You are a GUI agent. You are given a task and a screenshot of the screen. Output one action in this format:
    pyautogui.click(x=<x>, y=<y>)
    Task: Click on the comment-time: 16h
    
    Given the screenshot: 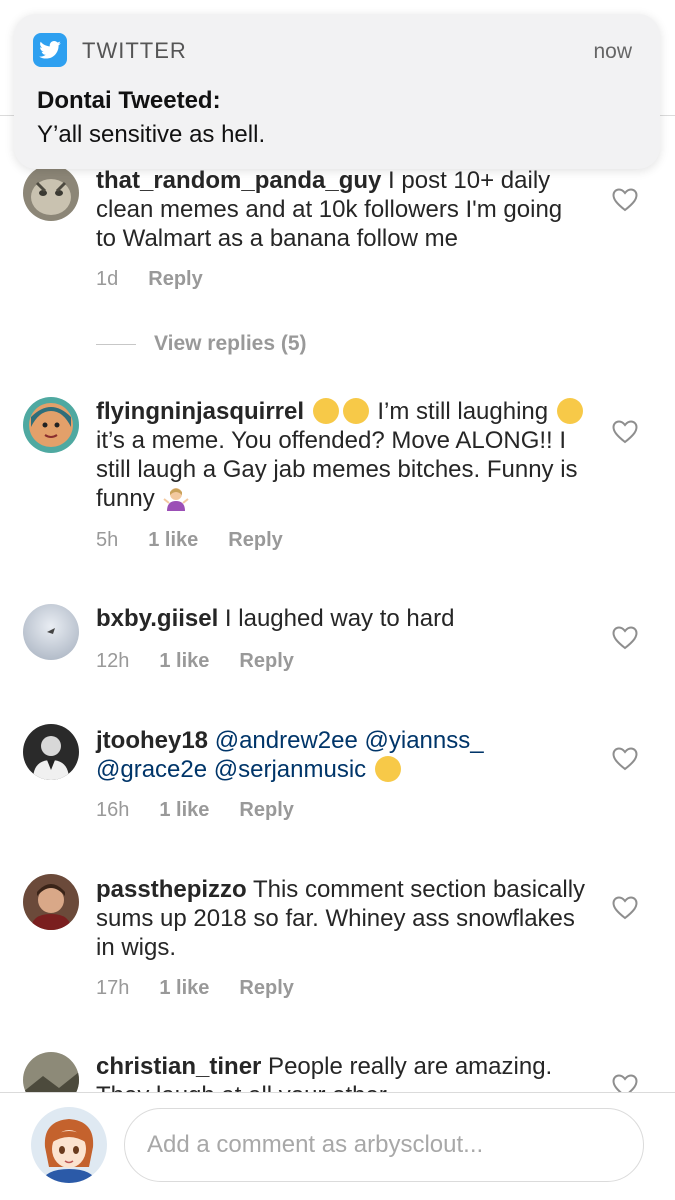 What is the action you would take?
    pyautogui.click(x=113, y=810)
    